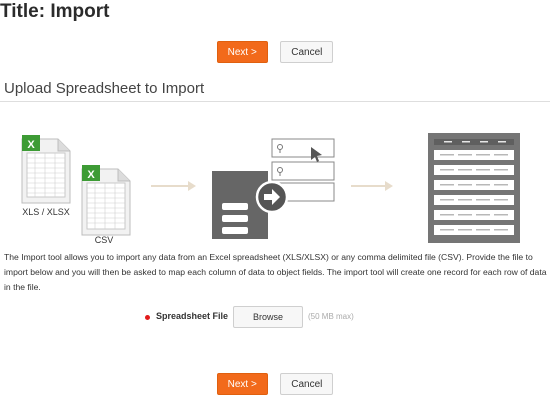 Image resolution: width=550 pixels, height=416 pixels. What do you see at coordinates (55, 11) in the screenshot?
I see `page-title: Title: Import` at bounding box center [55, 11].